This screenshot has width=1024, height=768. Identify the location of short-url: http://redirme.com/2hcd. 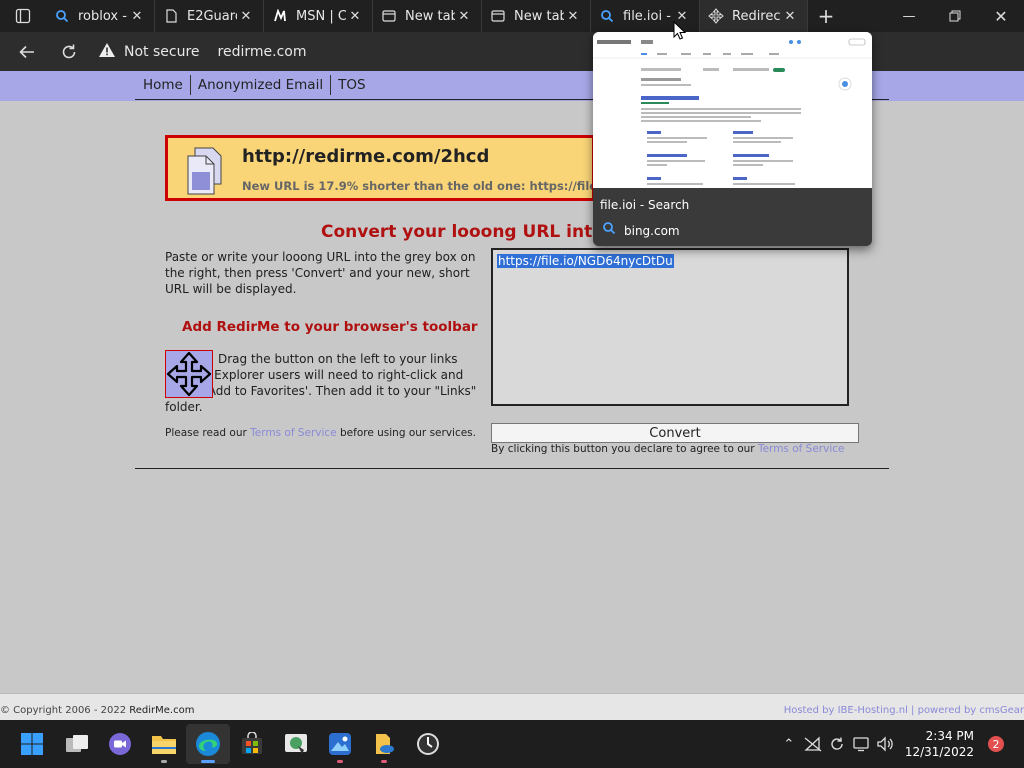
(365, 156).